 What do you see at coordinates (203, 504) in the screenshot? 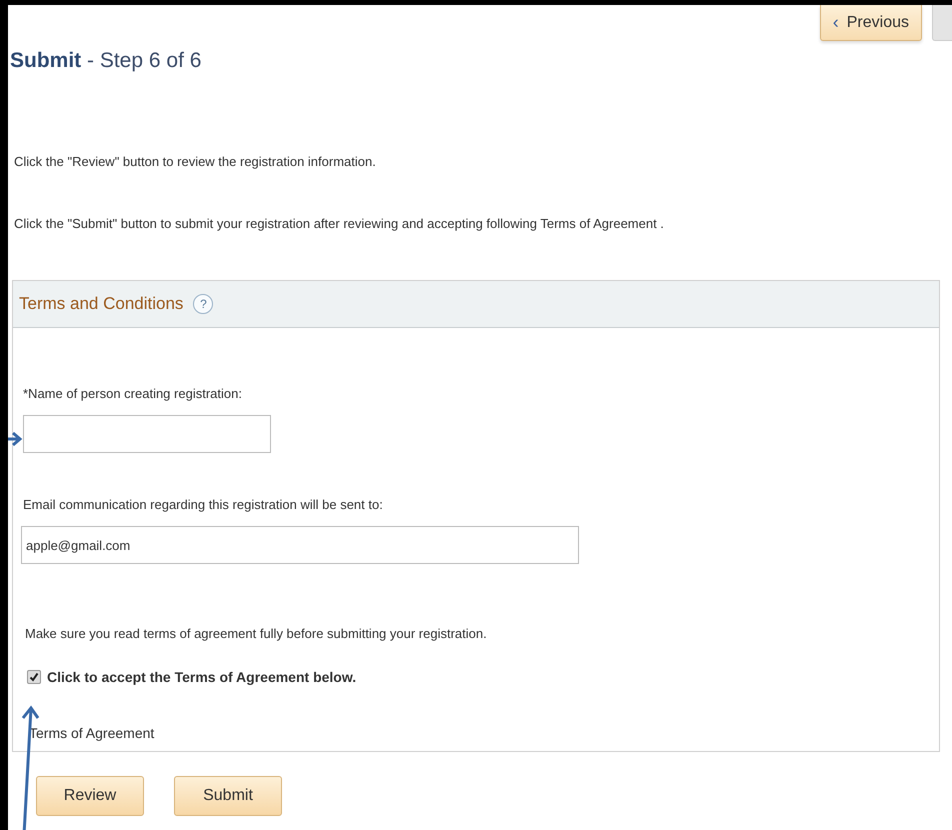
I see `field-label: Email communication regarding this registration will be sent to:` at bounding box center [203, 504].